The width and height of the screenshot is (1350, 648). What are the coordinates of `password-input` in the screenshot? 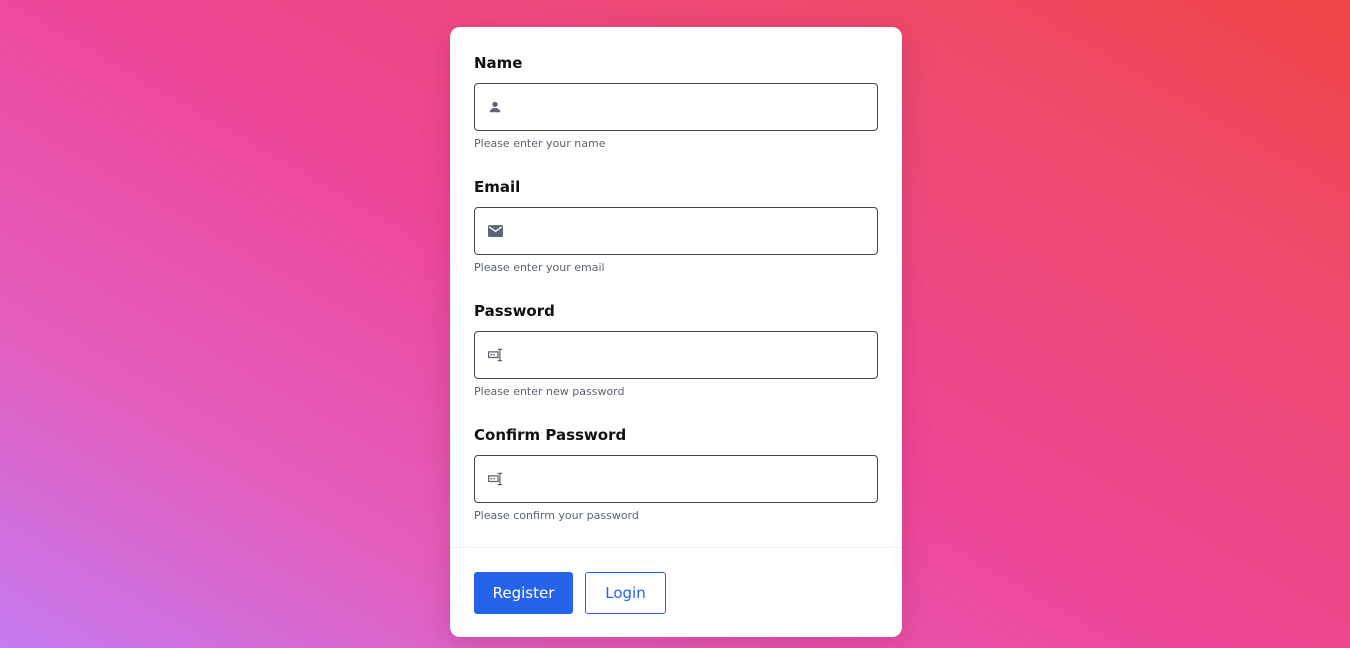 It's located at (693, 355).